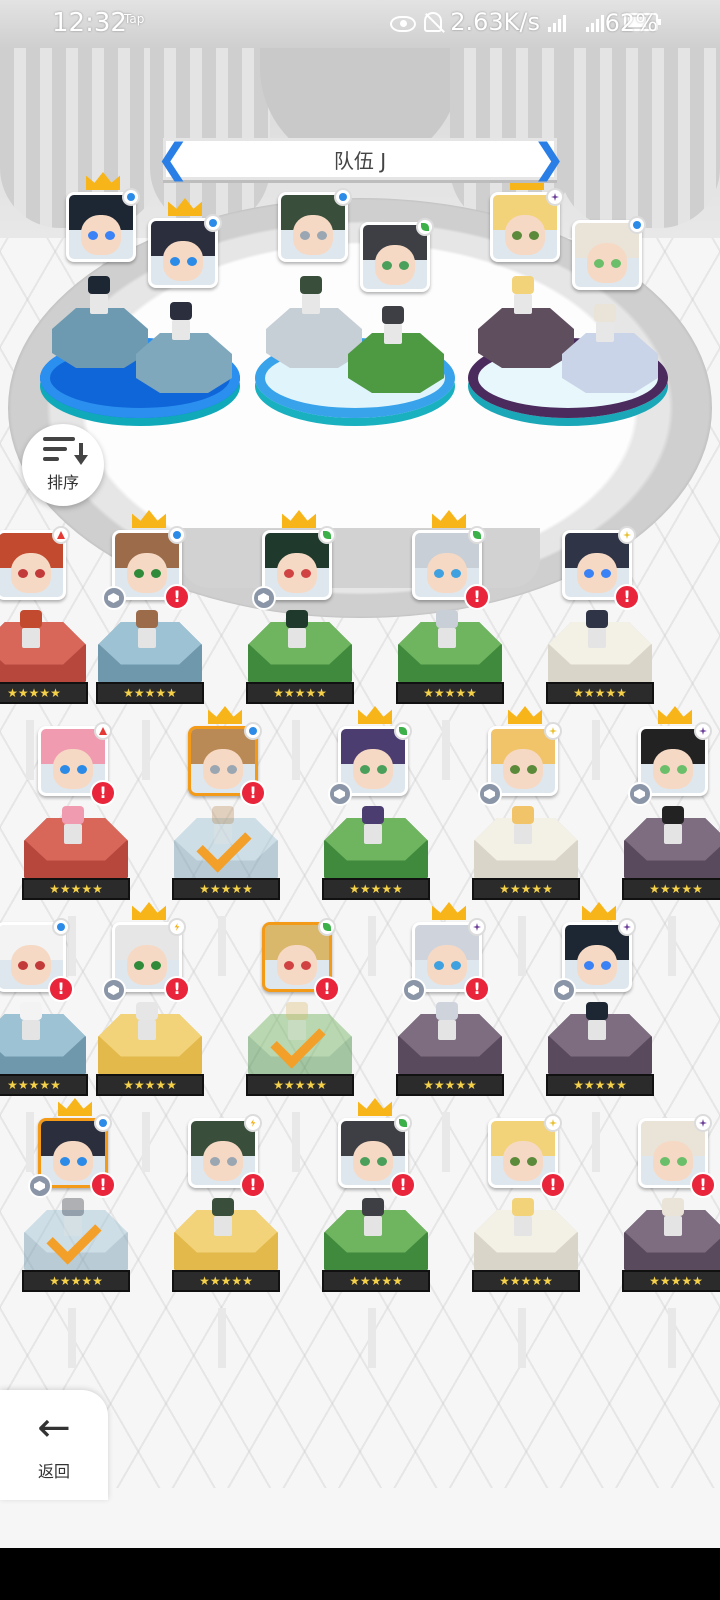 Image resolution: width=720 pixels, height=1600 pixels. I want to click on team-title: 队伍 J, so click(360, 160).